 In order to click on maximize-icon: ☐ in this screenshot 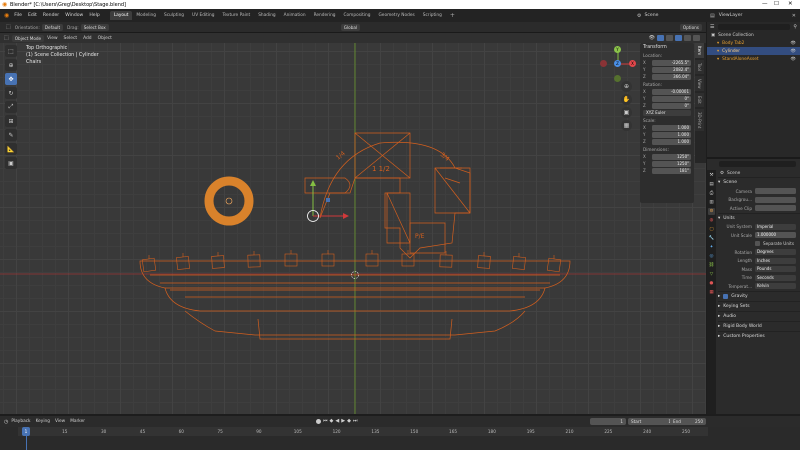, I will do `click(776, 4)`.